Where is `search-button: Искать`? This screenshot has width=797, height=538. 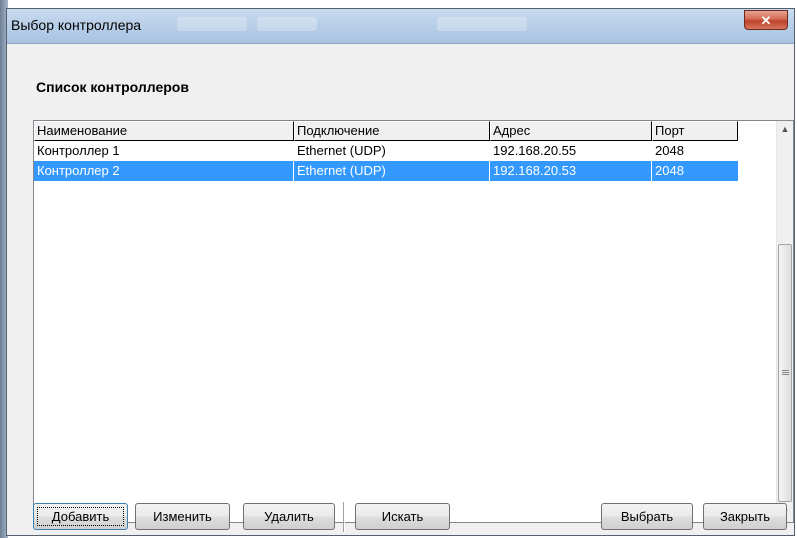 search-button: Искать is located at coordinates (402, 516).